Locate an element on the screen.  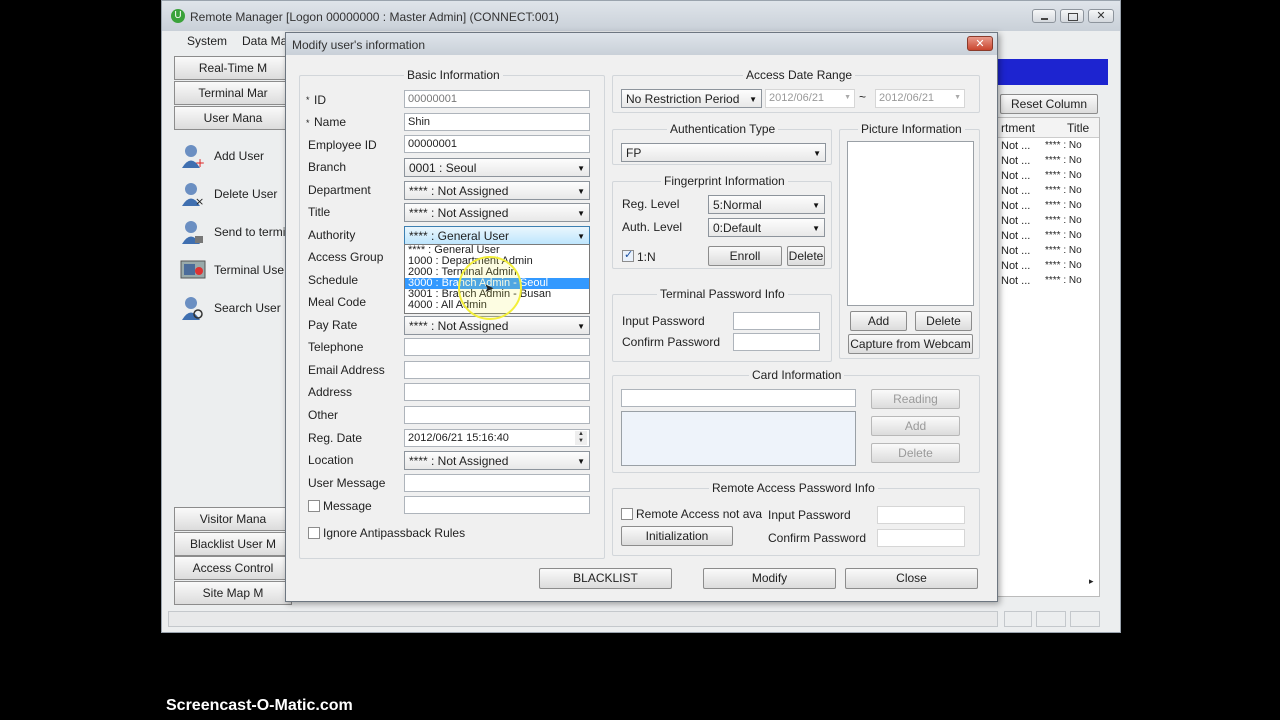
scroll-right-icon: ▸ is located at coordinates (1091, 581).